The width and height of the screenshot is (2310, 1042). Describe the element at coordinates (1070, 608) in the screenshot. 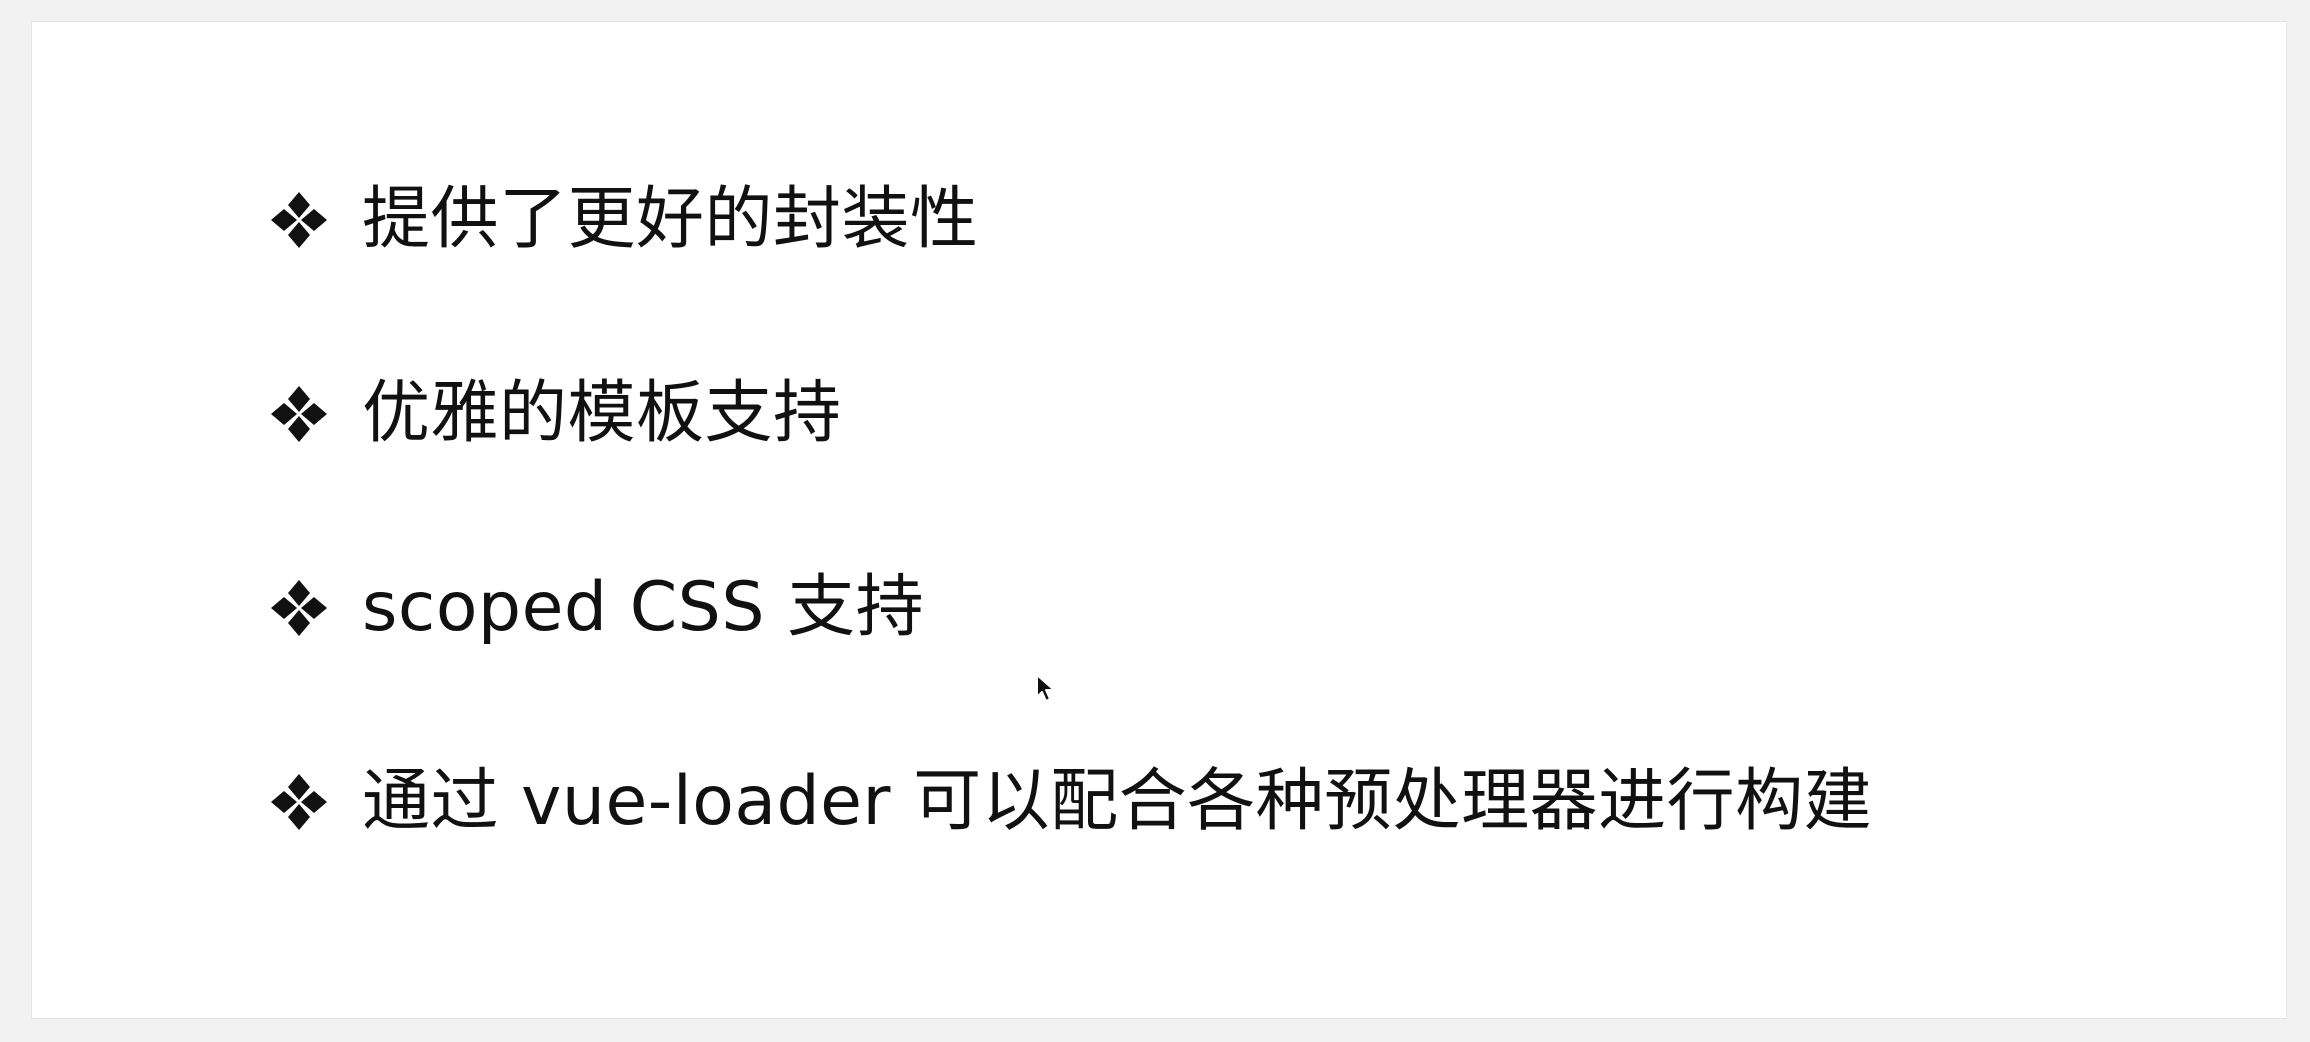

I see `list-item: scoped CSS 支持` at that location.